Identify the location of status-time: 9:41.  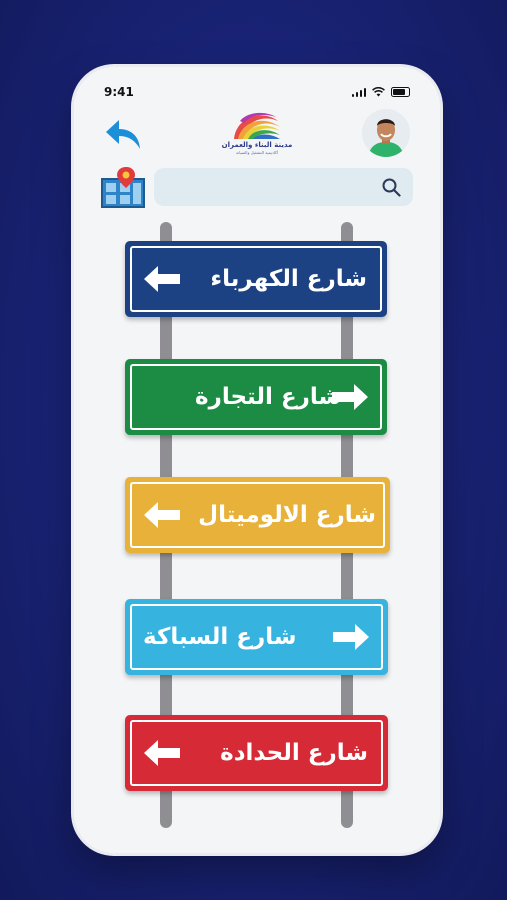
(119, 92).